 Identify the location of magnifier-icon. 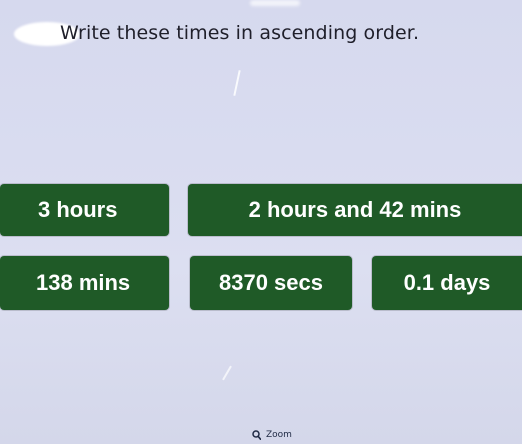
(256, 435).